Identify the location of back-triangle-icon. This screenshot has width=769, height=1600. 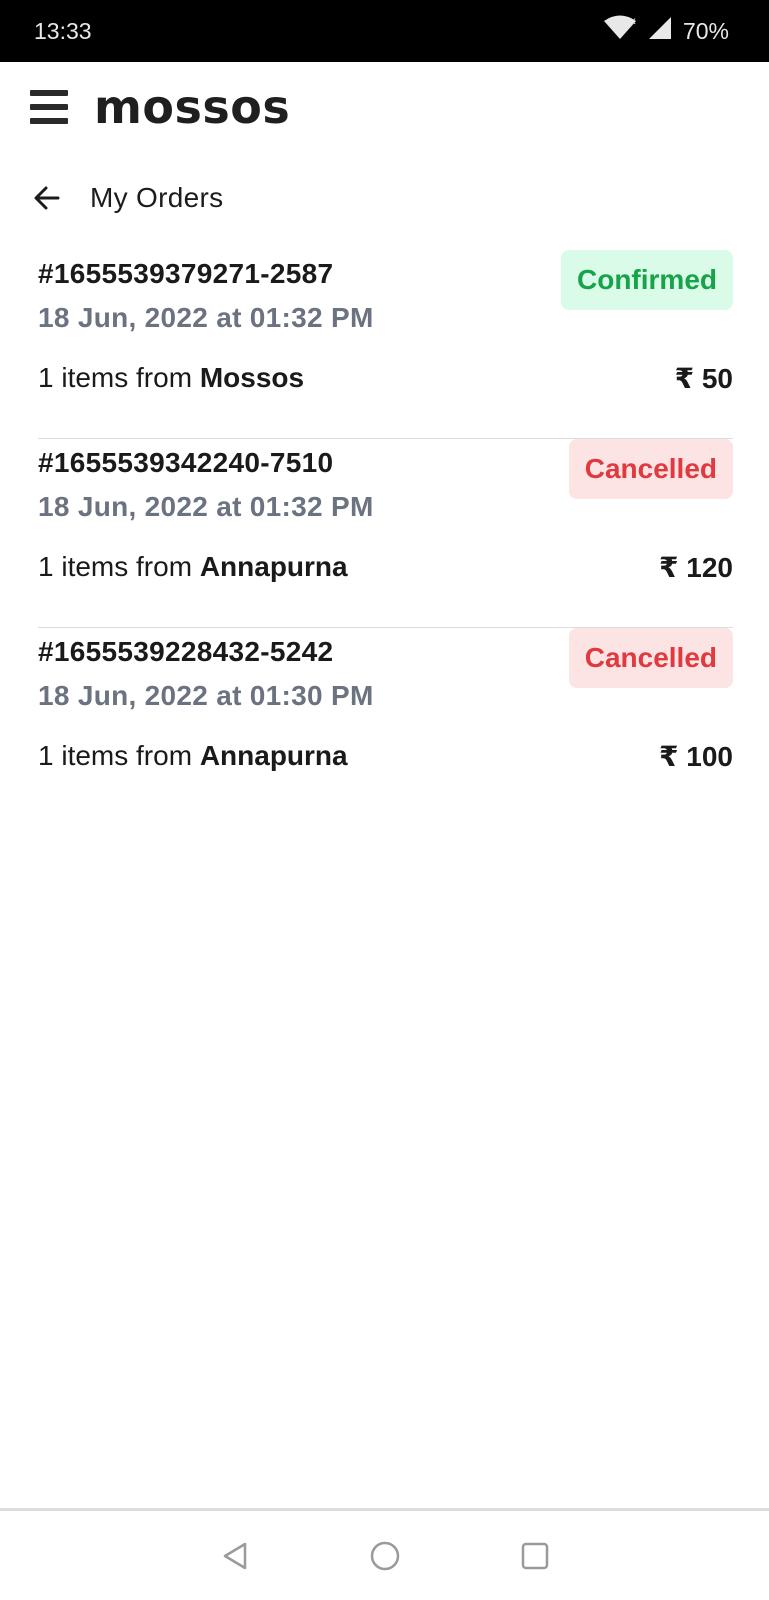
(235, 1556).